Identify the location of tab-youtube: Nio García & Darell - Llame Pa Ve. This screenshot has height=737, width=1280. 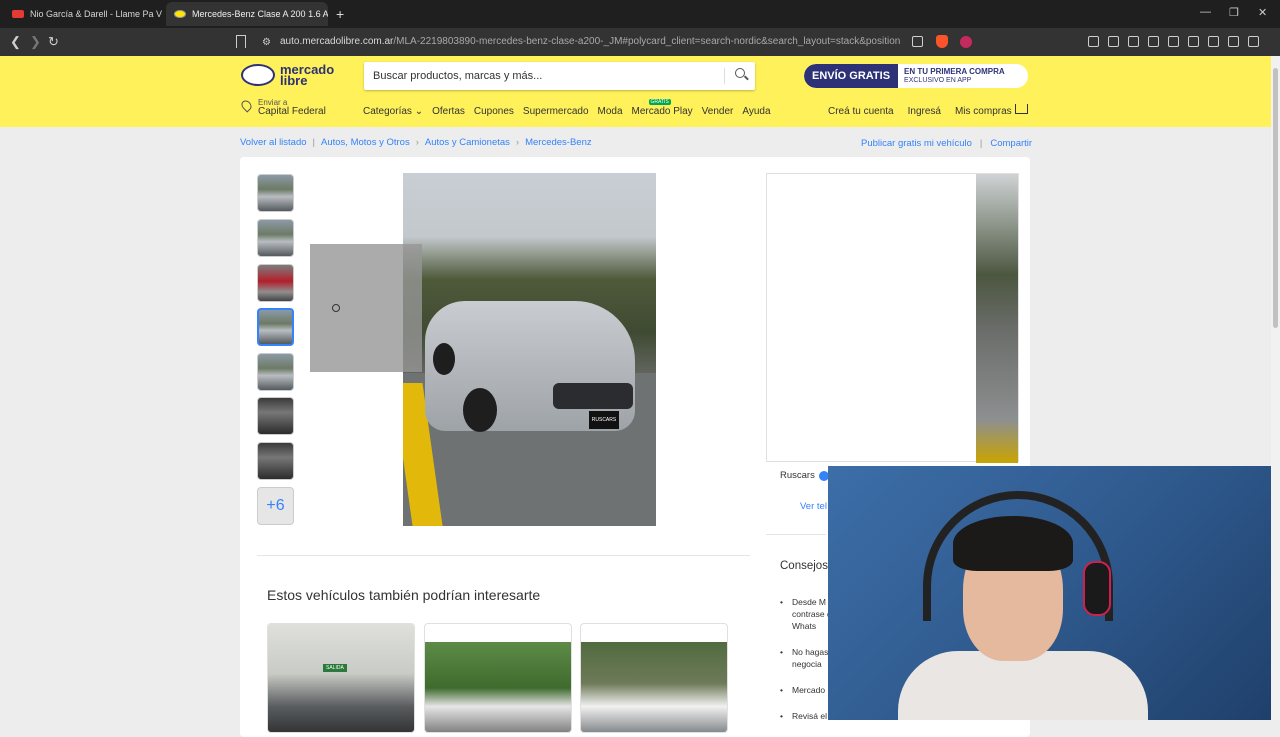
(83, 14).